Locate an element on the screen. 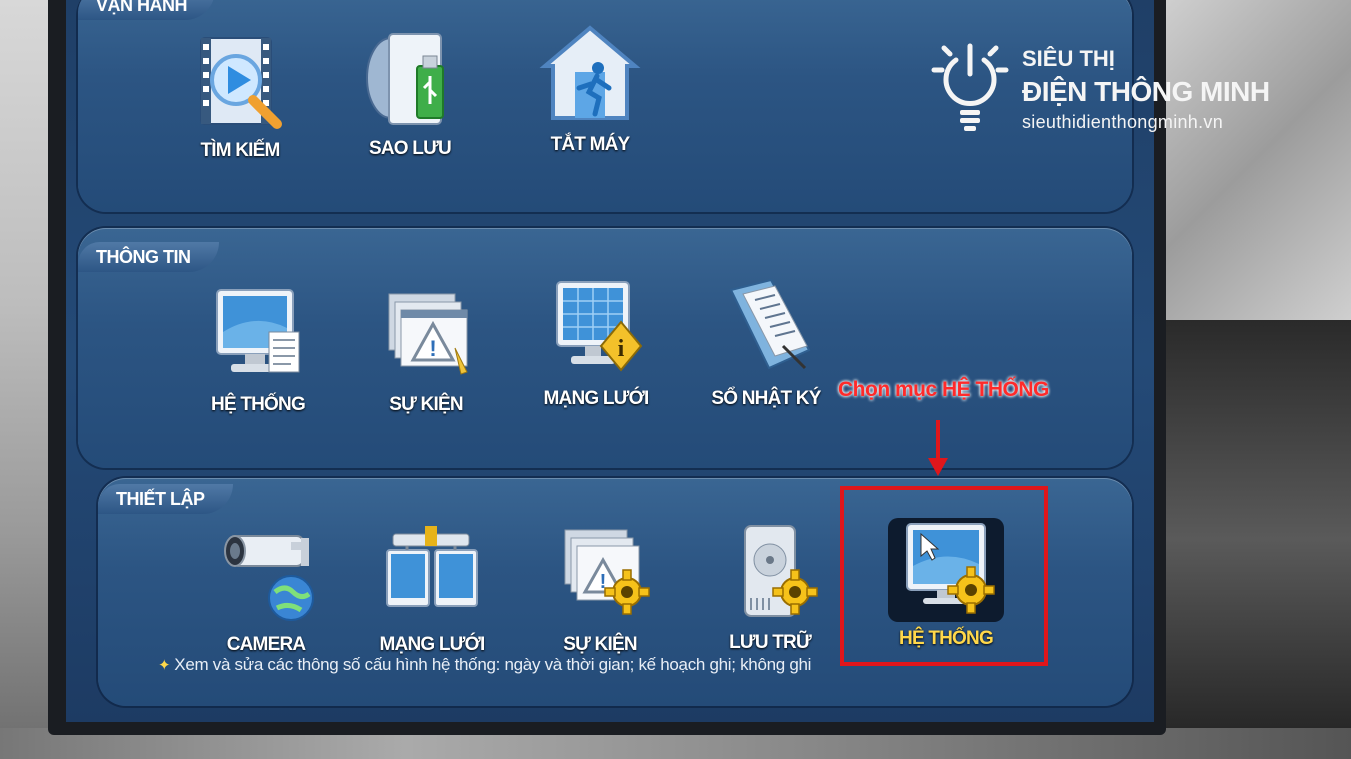 The height and width of the screenshot is (759, 1351). section-title: THÔNG TIN is located at coordinates (148, 257).